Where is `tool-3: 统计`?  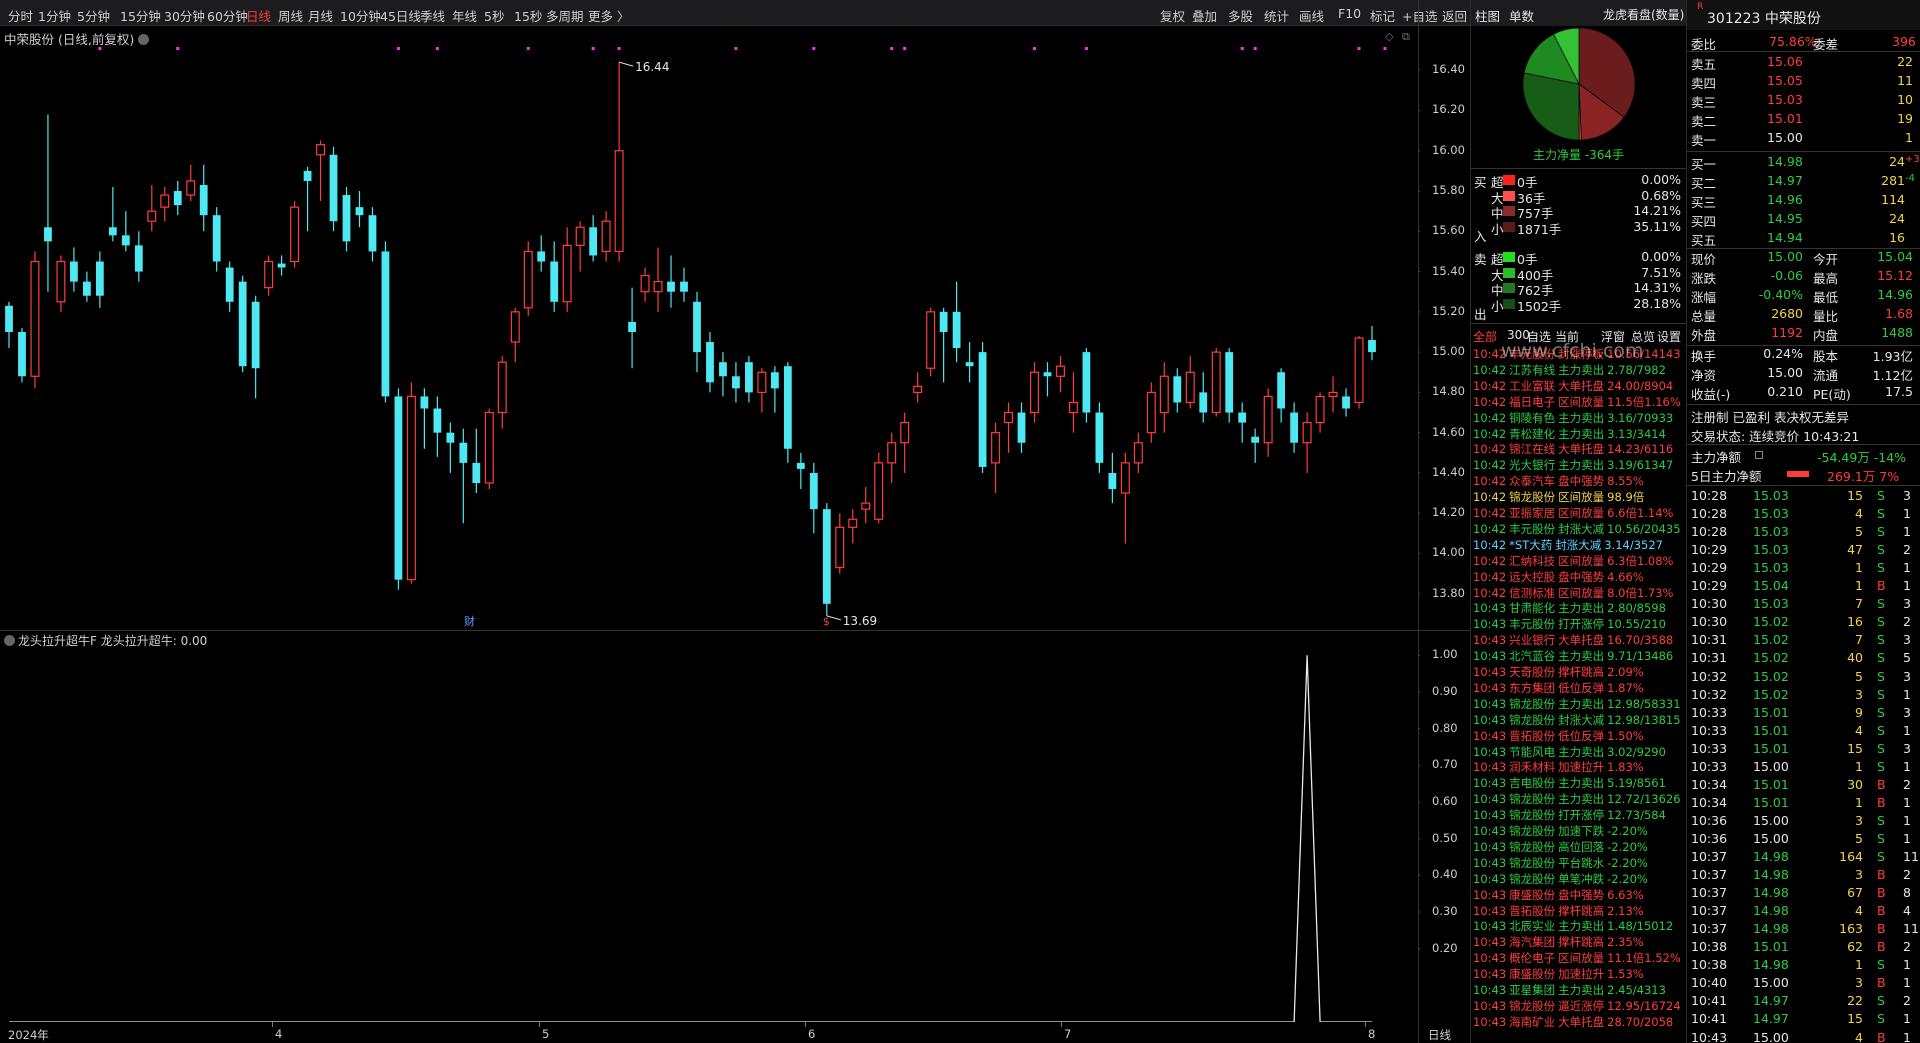 tool-3: 统计 is located at coordinates (1276, 15).